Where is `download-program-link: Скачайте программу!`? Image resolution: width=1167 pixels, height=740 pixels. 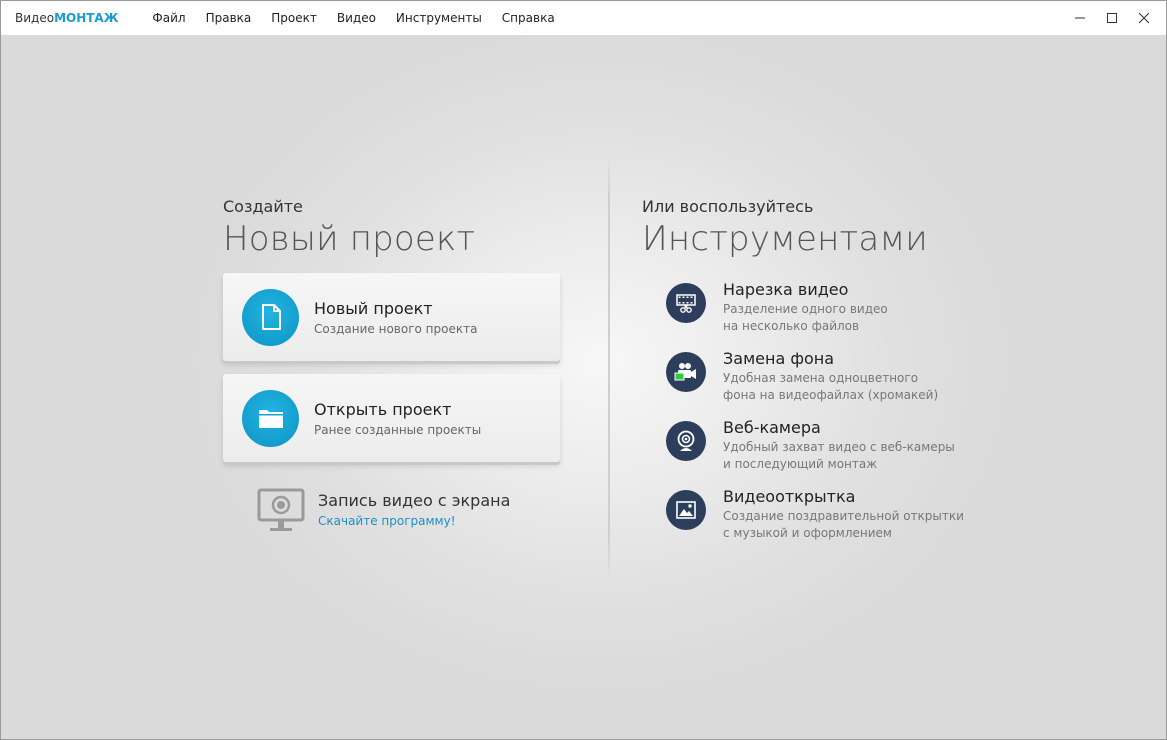
download-program-link: Скачайте программу! is located at coordinates (414, 521).